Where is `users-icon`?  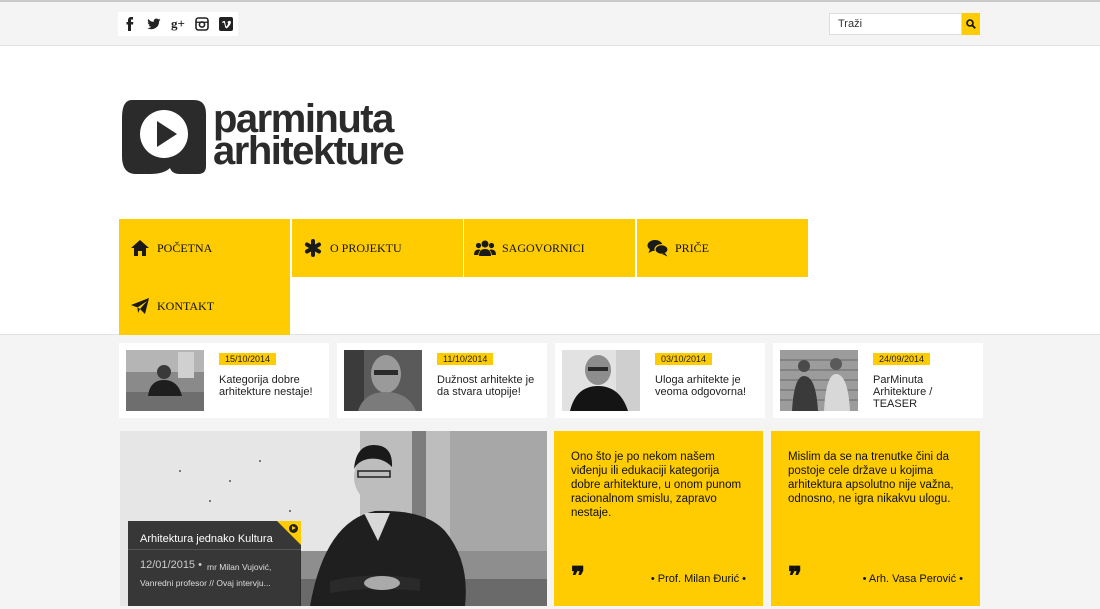 users-icon is located at coordinates (485, 248).